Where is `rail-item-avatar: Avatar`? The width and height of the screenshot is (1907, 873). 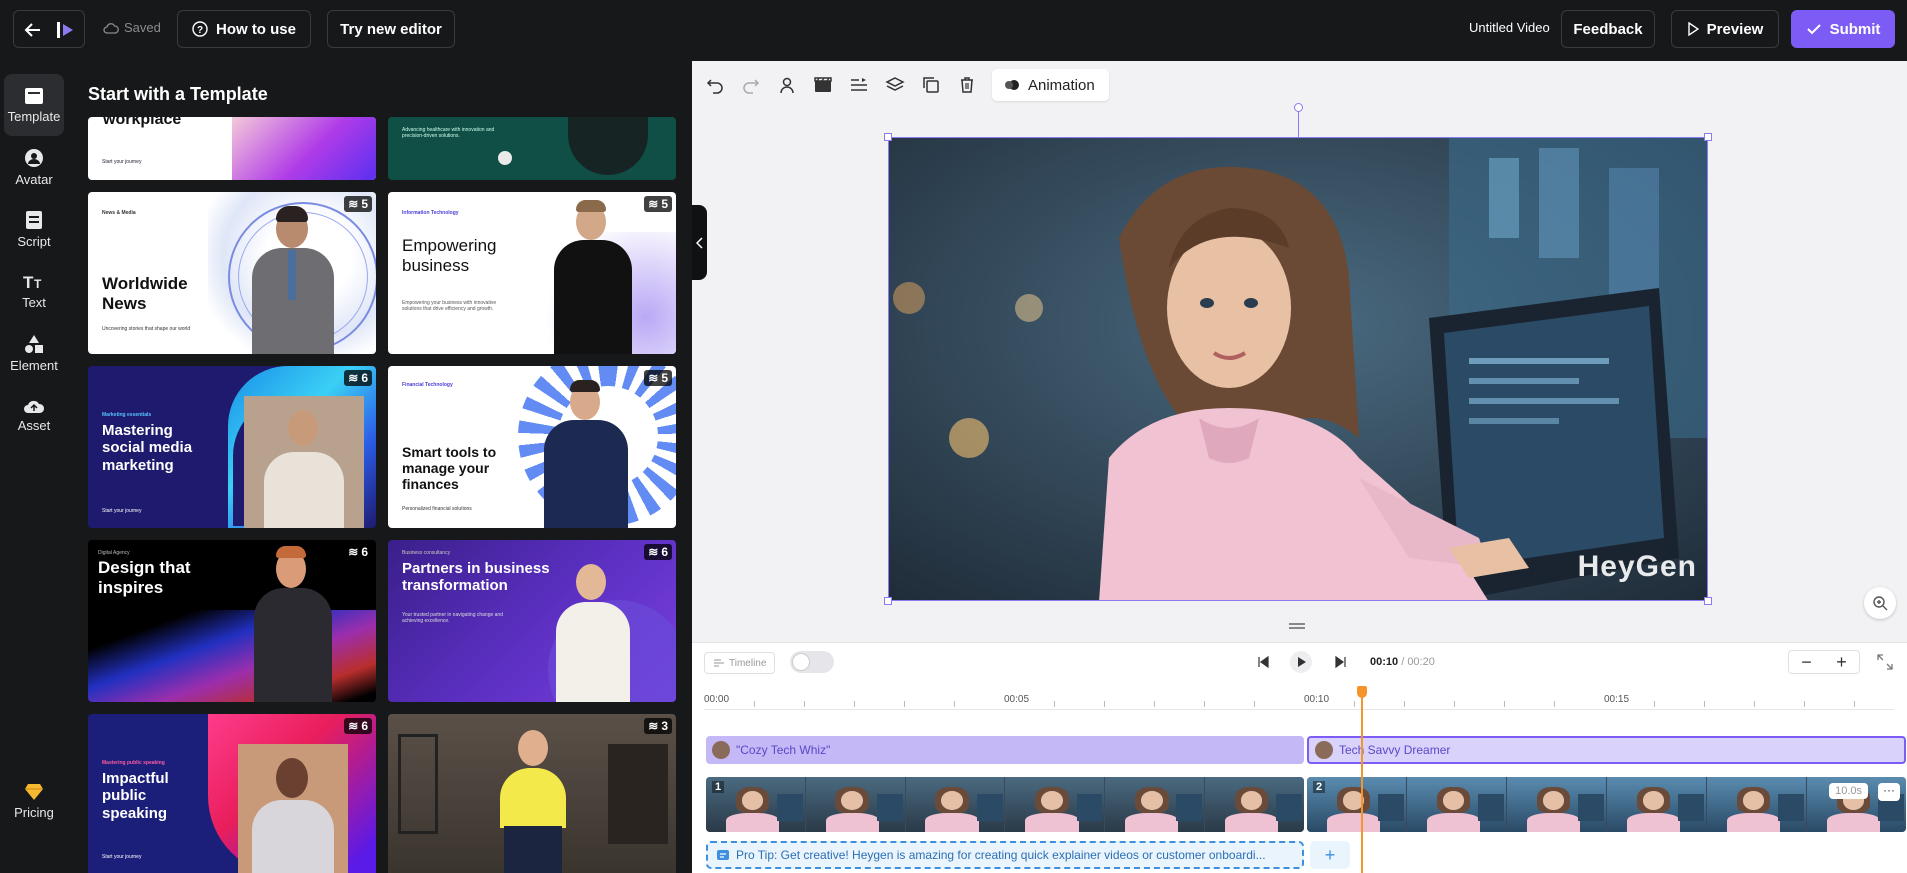 rail-item-avatar: Avatar is located at coordinates (34, 167).